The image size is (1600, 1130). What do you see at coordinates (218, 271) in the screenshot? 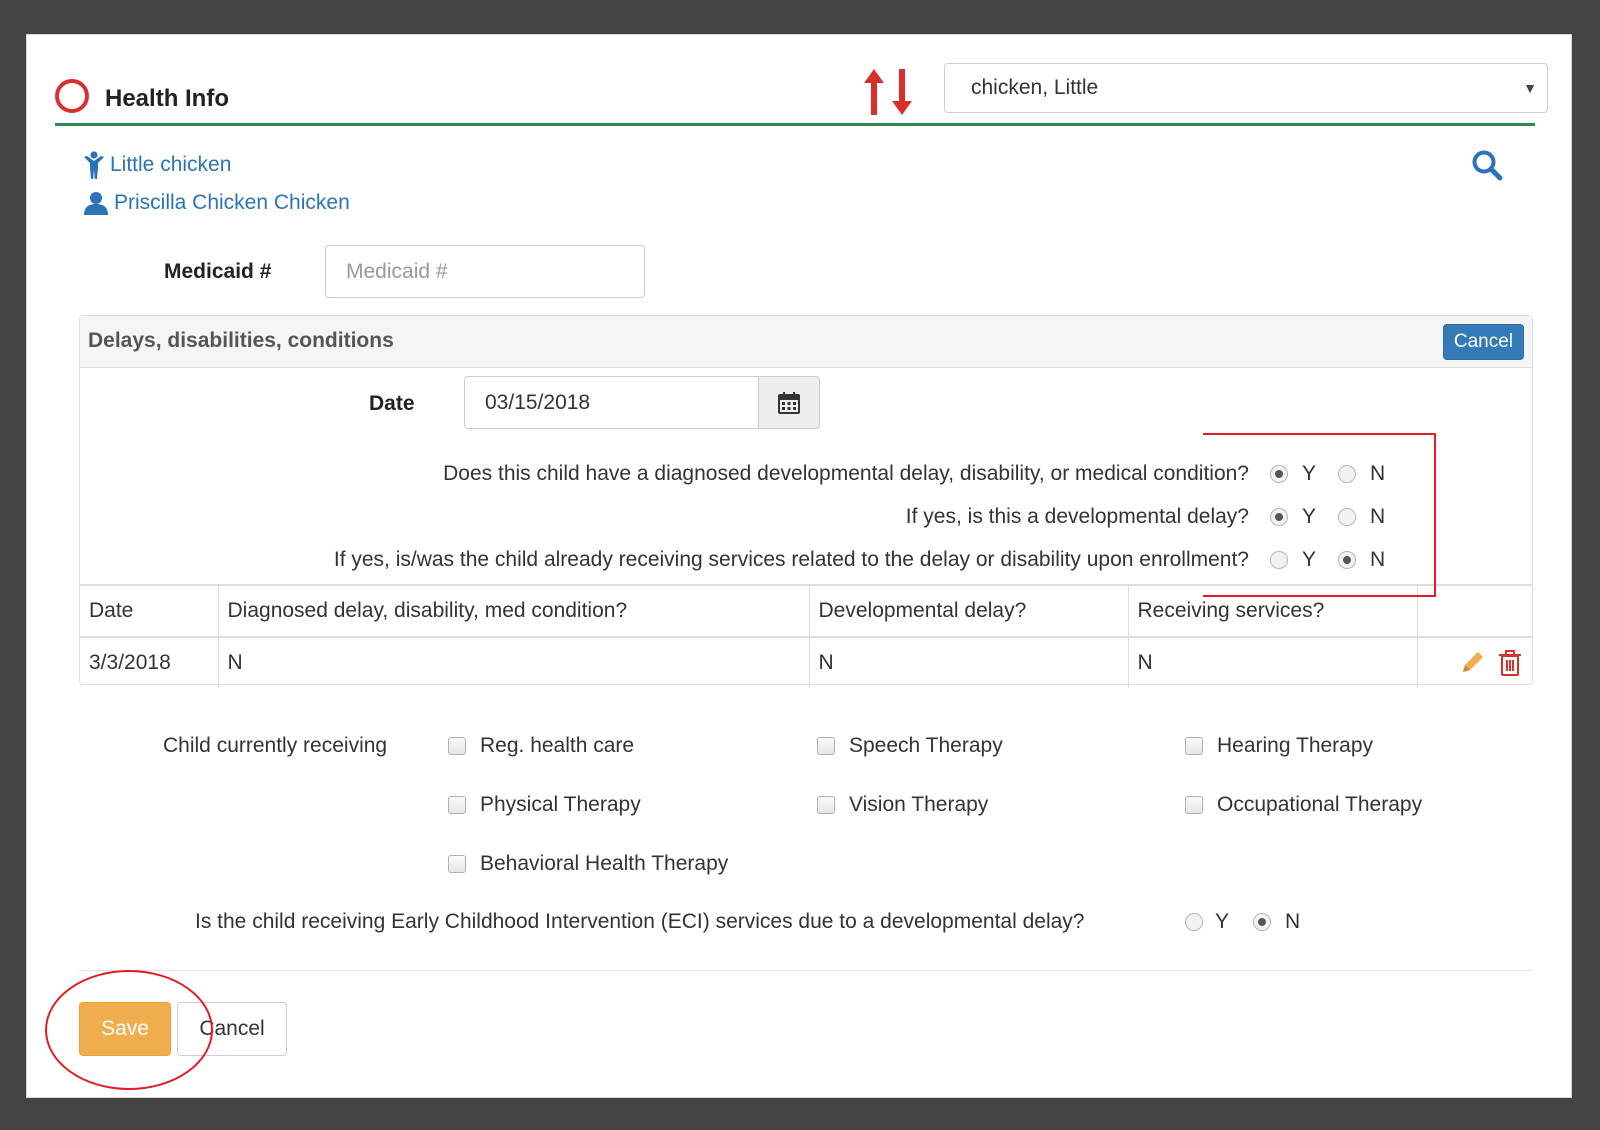
I see `medicaid-label: Medicaid #` at bounding box center [218, 271].